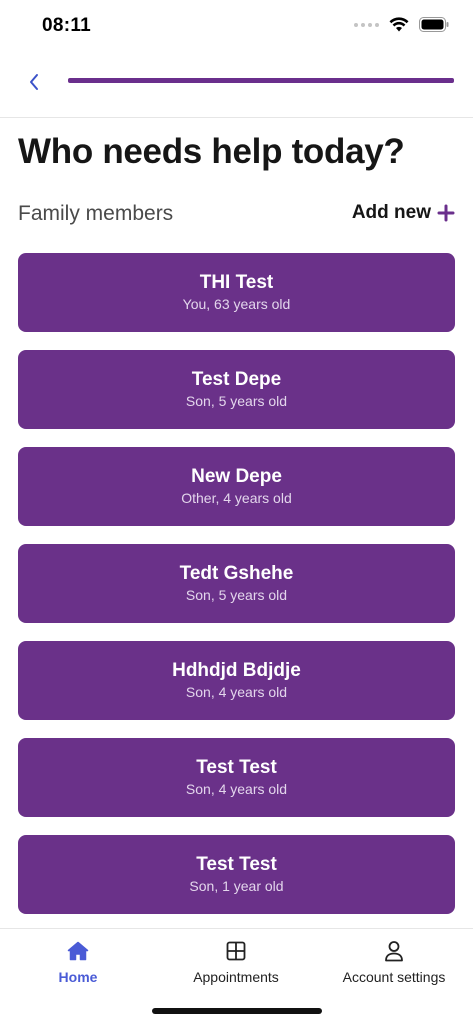  I want to click on family-member-card: Test Test Son, 1 year old, so click(236, 874).